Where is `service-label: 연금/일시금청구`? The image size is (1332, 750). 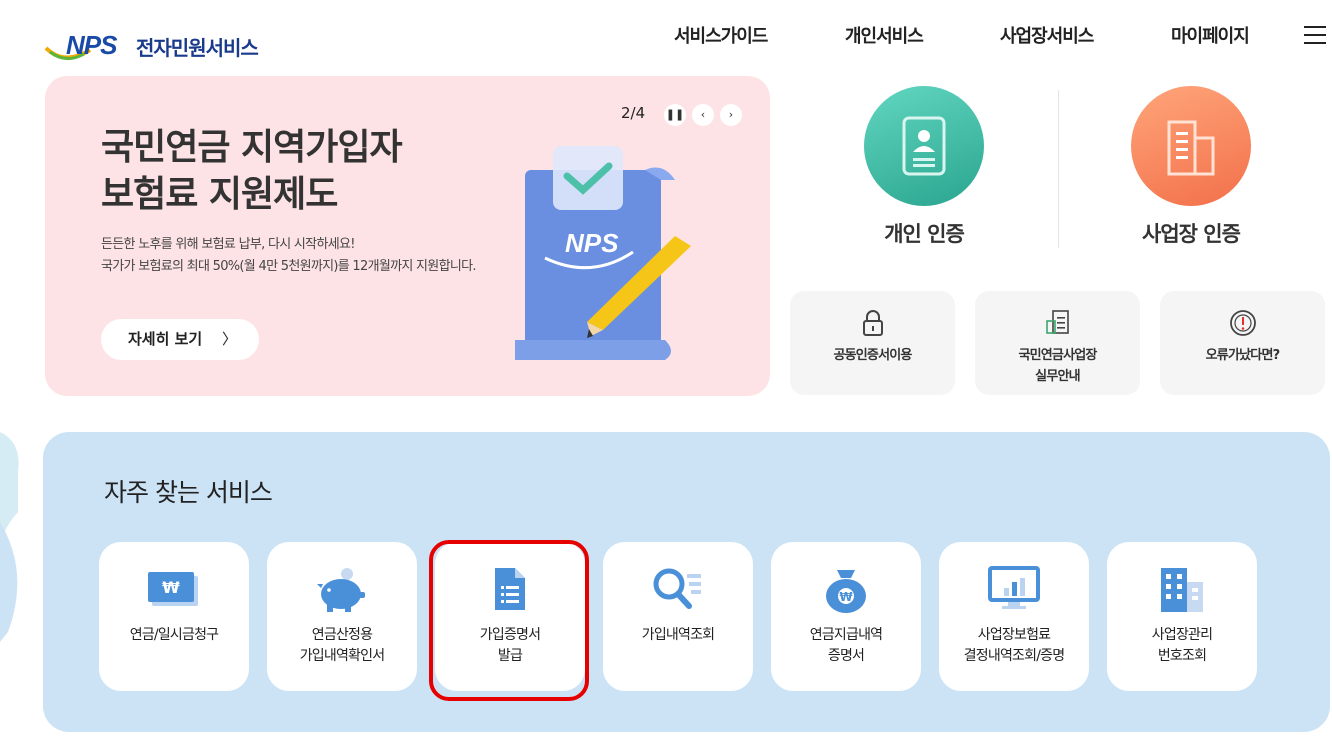 service-label: 연금/일시금청구 is located at coordinates (174, 635).